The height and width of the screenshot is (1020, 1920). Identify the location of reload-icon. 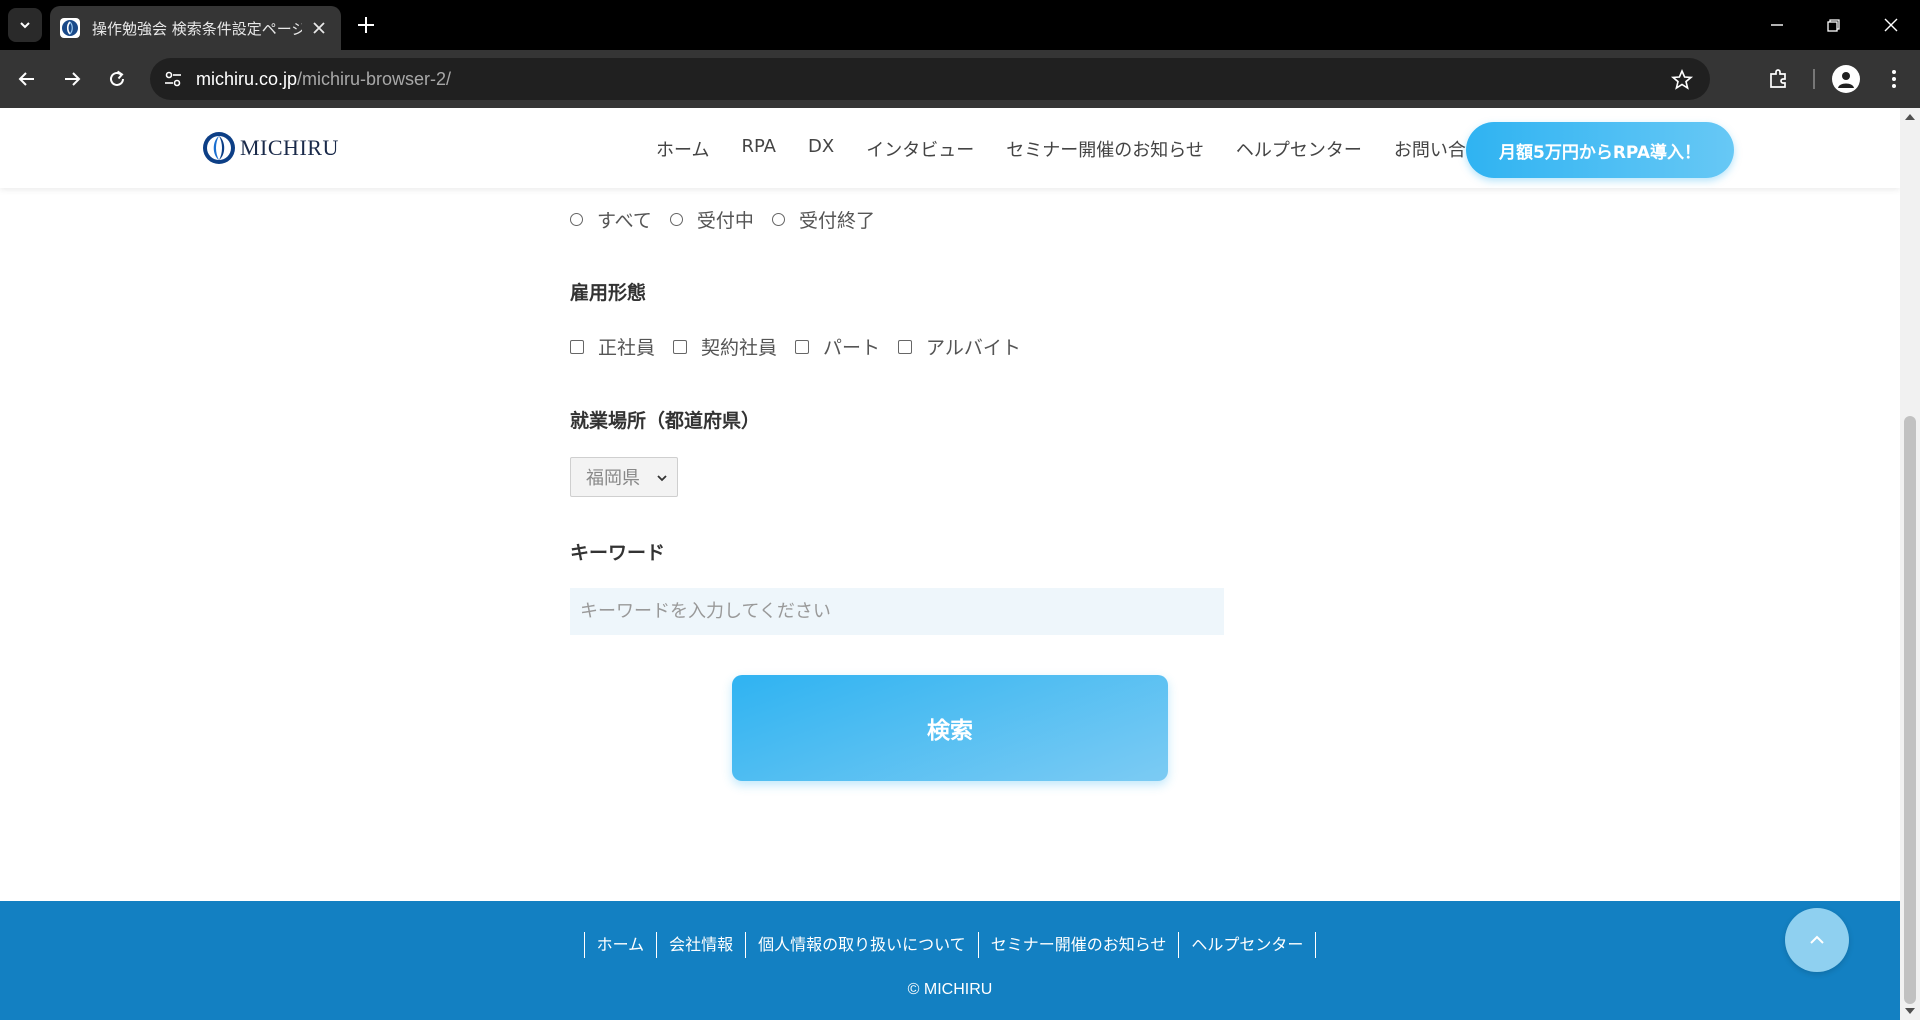
(117, 79).